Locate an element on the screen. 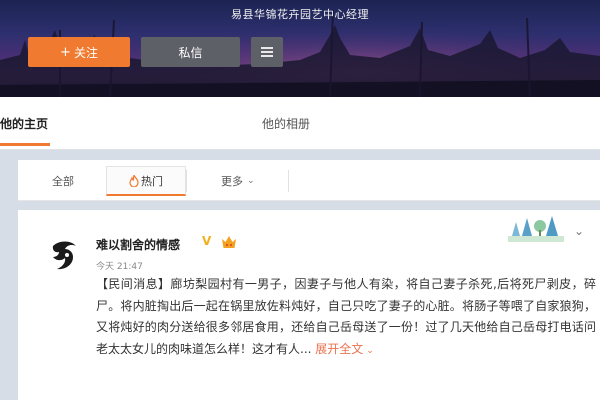  filter-more-label: 更多 is located at coordinates (232, 181).